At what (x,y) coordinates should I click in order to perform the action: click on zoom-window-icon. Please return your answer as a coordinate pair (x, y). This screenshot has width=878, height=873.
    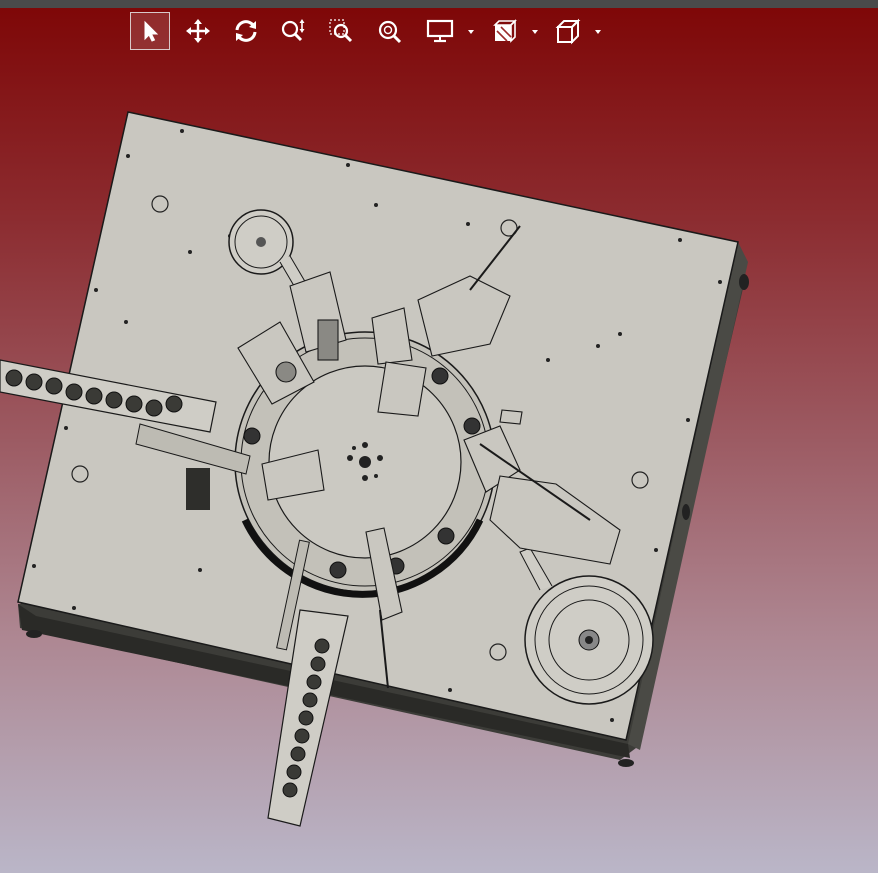
    Looking at the image, I should click on (341, 31).